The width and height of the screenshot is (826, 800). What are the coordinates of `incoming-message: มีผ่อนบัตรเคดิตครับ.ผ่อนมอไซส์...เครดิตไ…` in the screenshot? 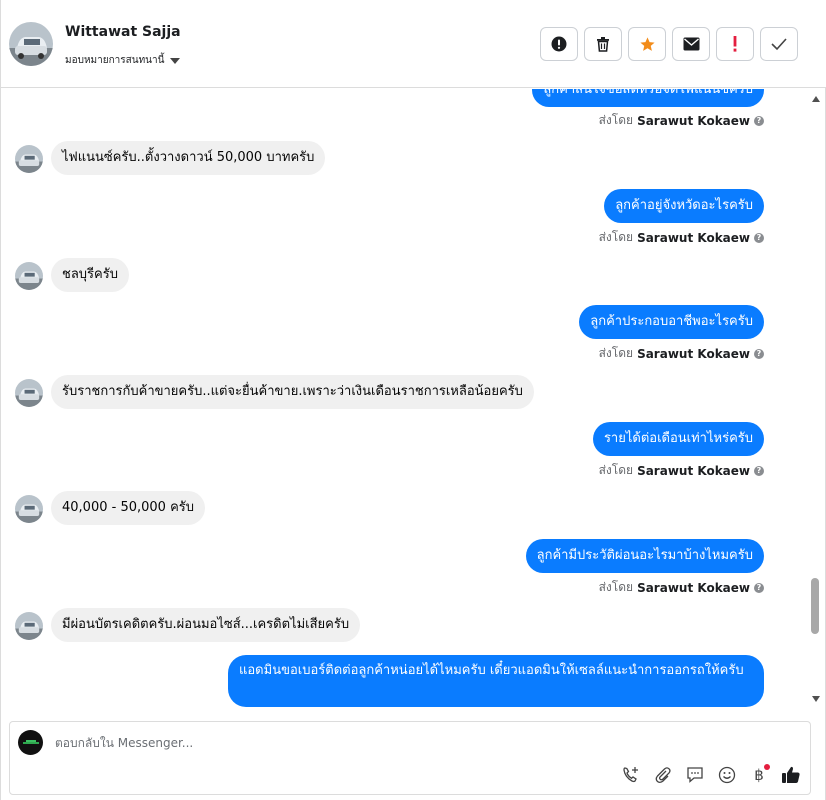 It's located at (206, 625).